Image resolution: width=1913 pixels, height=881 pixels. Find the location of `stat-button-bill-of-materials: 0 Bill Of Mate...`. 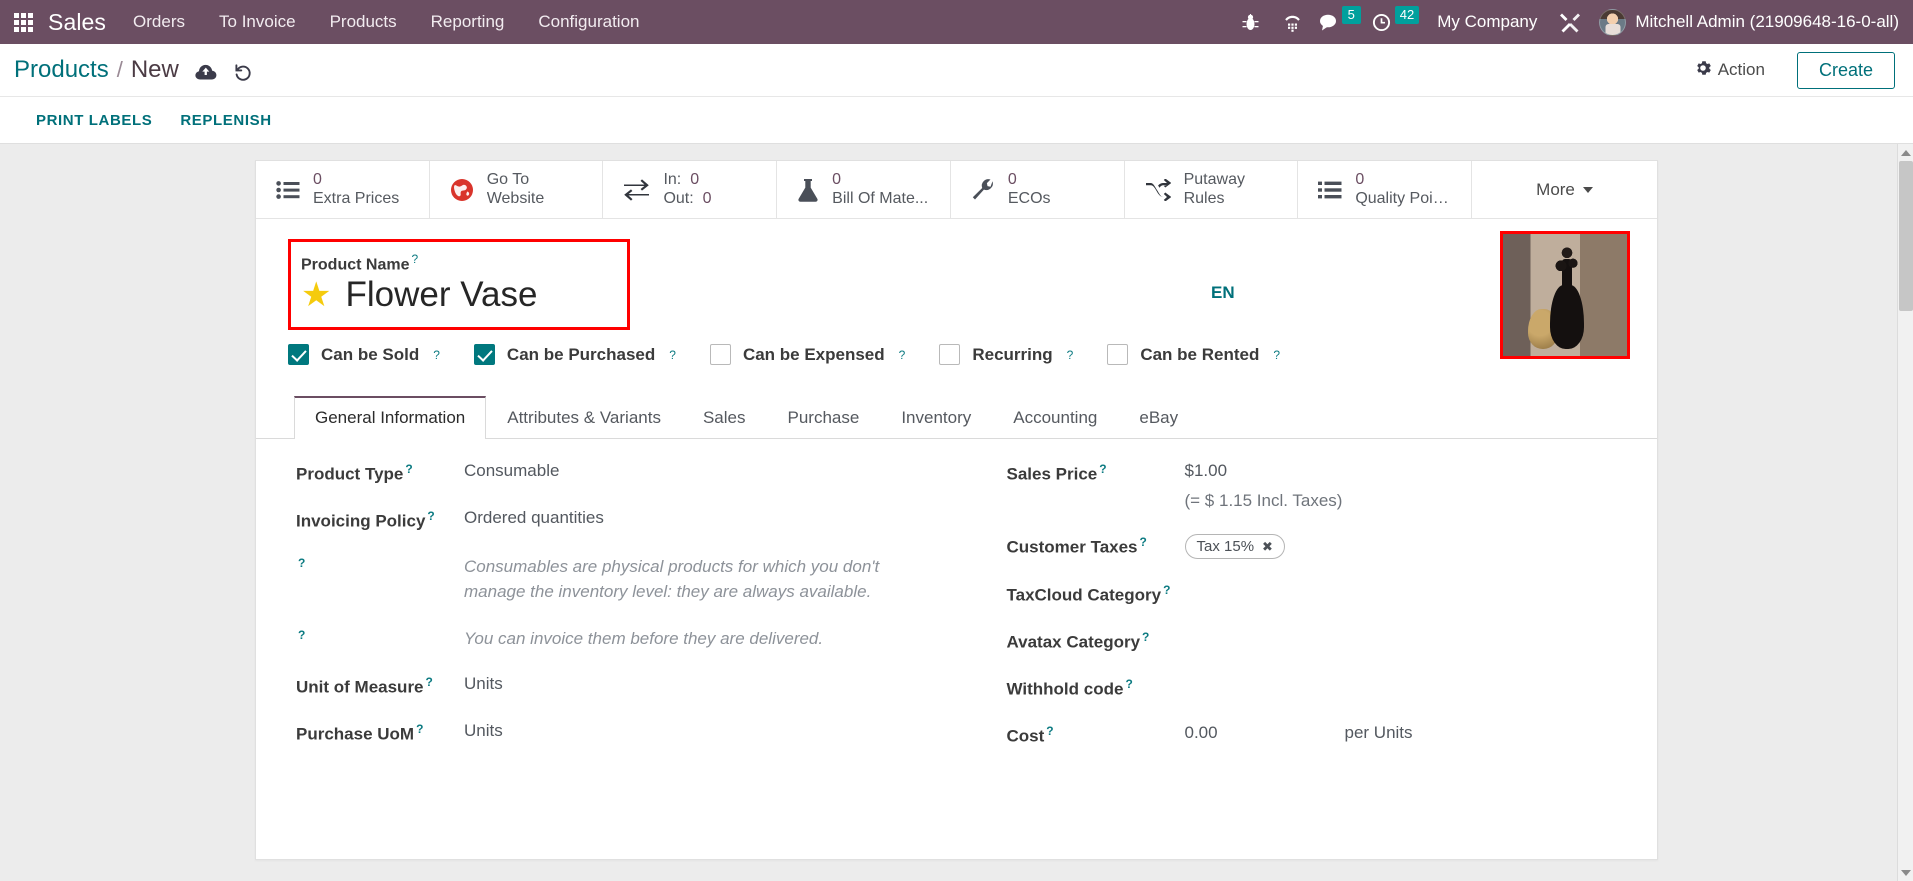

stat-button-bill-of-materials: 0 Bill Of Mate... is located at coordinates (864, 189).